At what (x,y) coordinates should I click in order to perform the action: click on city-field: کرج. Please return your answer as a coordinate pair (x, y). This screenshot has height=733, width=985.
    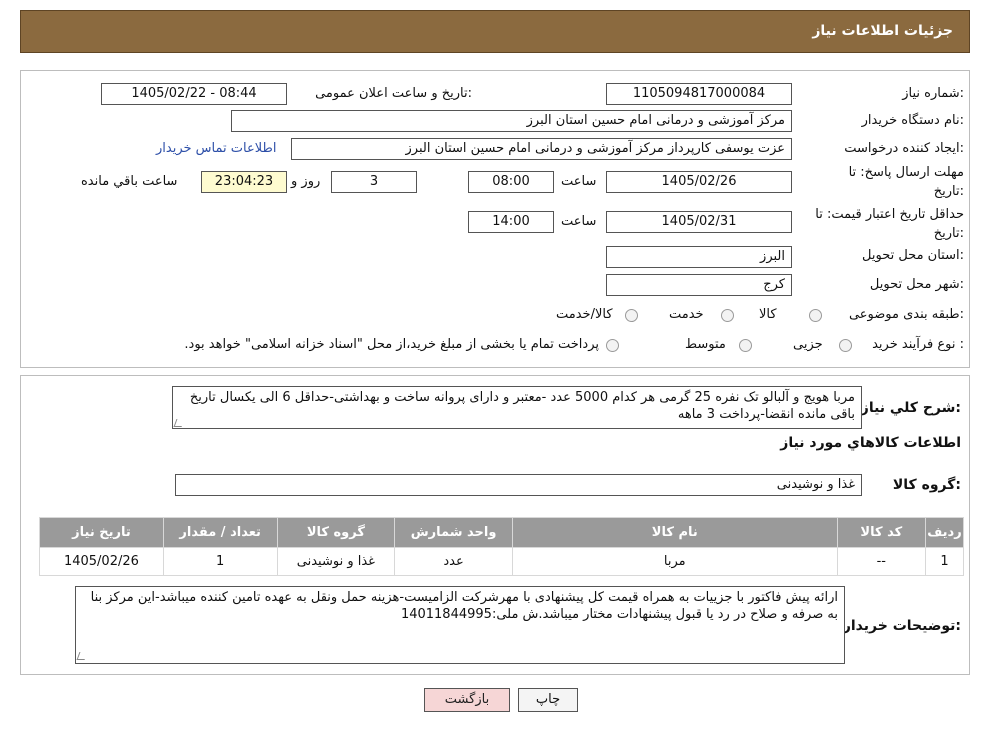
    Looking at the image, I should click on (699, 285).